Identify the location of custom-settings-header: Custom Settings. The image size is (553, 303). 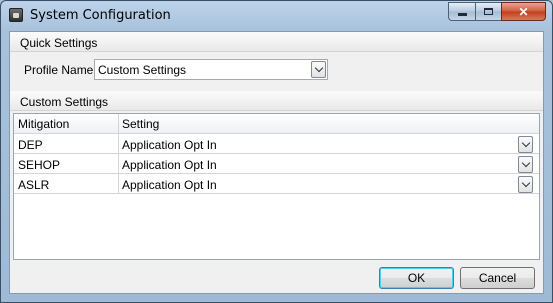
(276, 101).